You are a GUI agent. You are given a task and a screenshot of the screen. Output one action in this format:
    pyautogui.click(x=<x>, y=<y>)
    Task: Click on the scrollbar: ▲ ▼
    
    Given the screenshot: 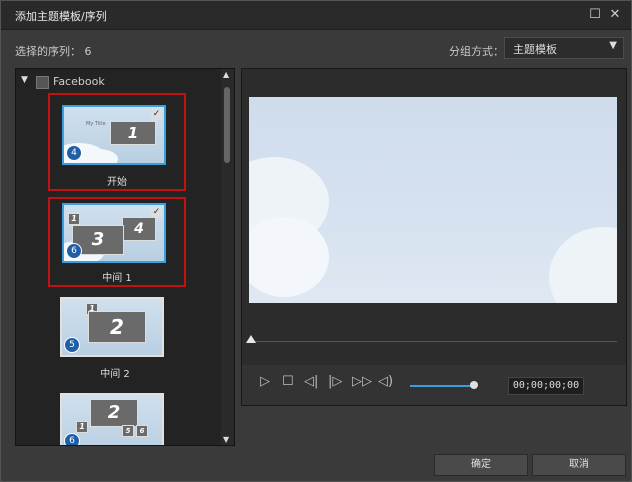 What is the action you would take?
    pyautogui.click(x=227, y=257)
    